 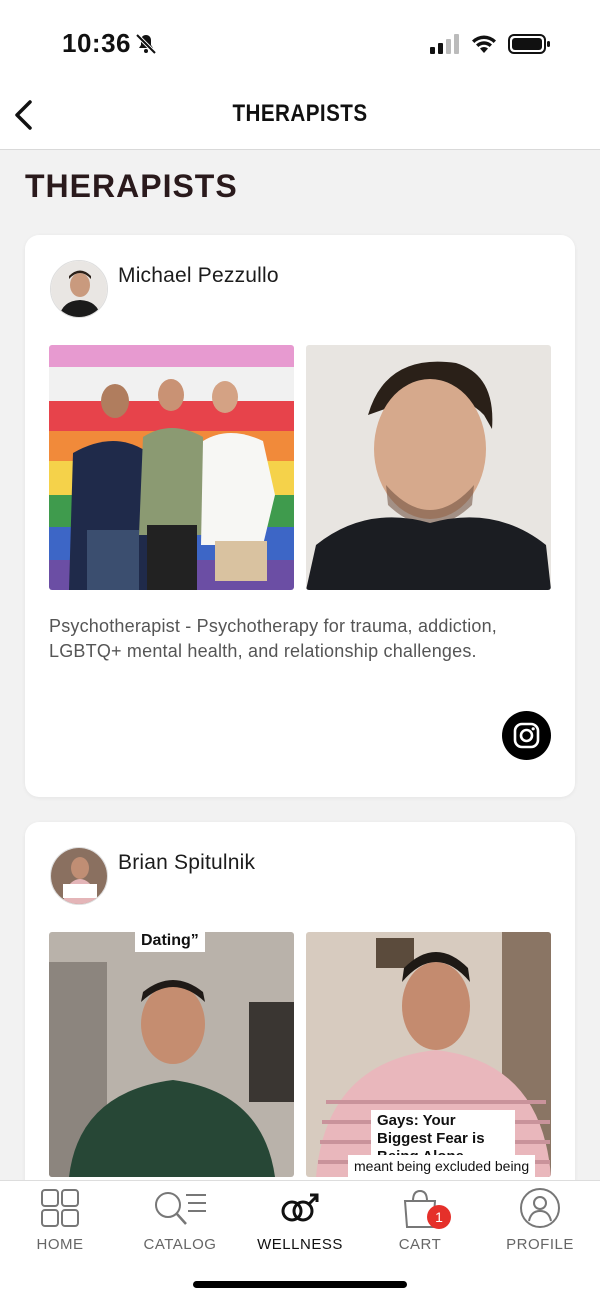 I want to click on wifi-icon, so click(x=484, y=44).